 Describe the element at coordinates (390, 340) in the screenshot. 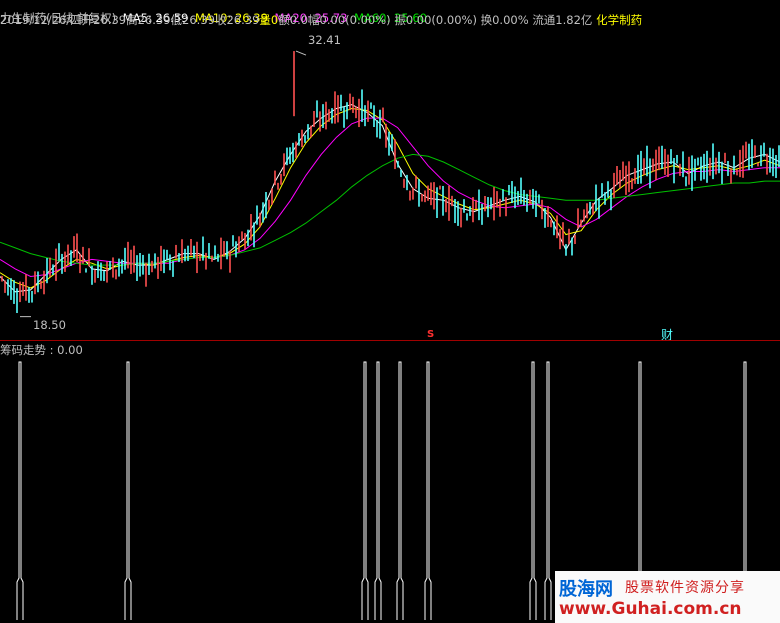

I see `panel-divider` at that location.